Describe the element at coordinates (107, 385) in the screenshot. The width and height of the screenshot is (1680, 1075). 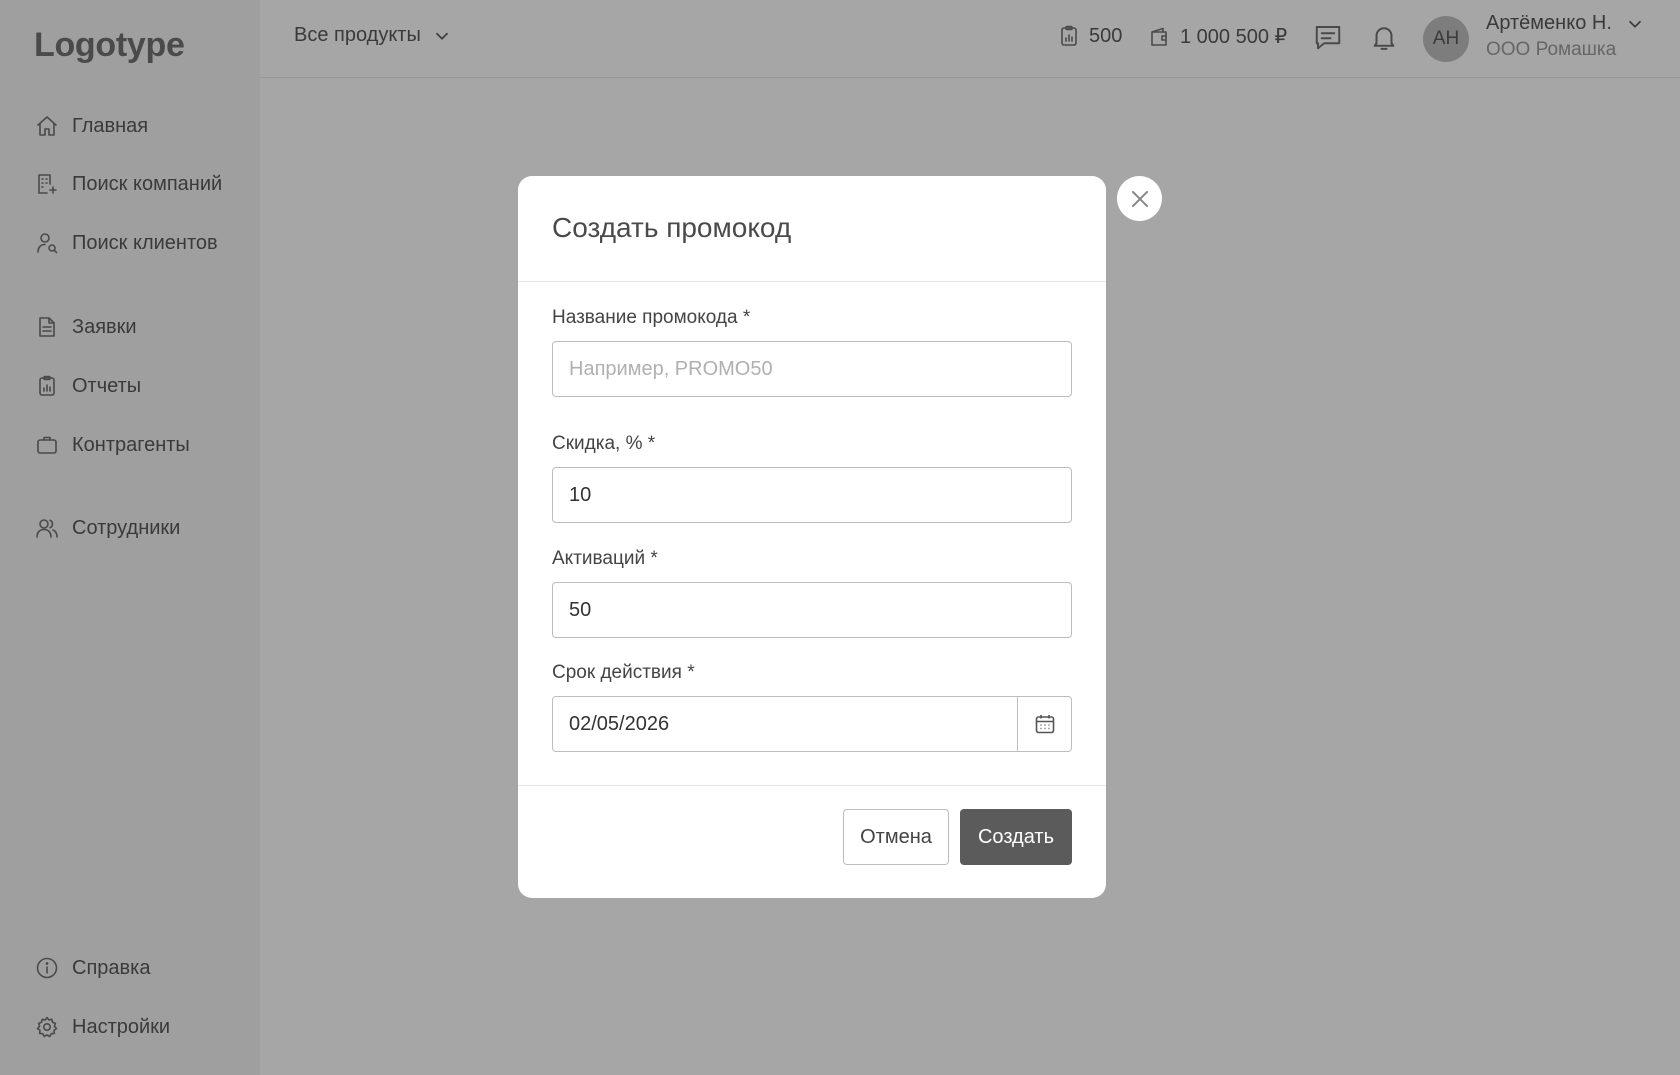
I see `sidebar-item-label: Отчеты` at that location.